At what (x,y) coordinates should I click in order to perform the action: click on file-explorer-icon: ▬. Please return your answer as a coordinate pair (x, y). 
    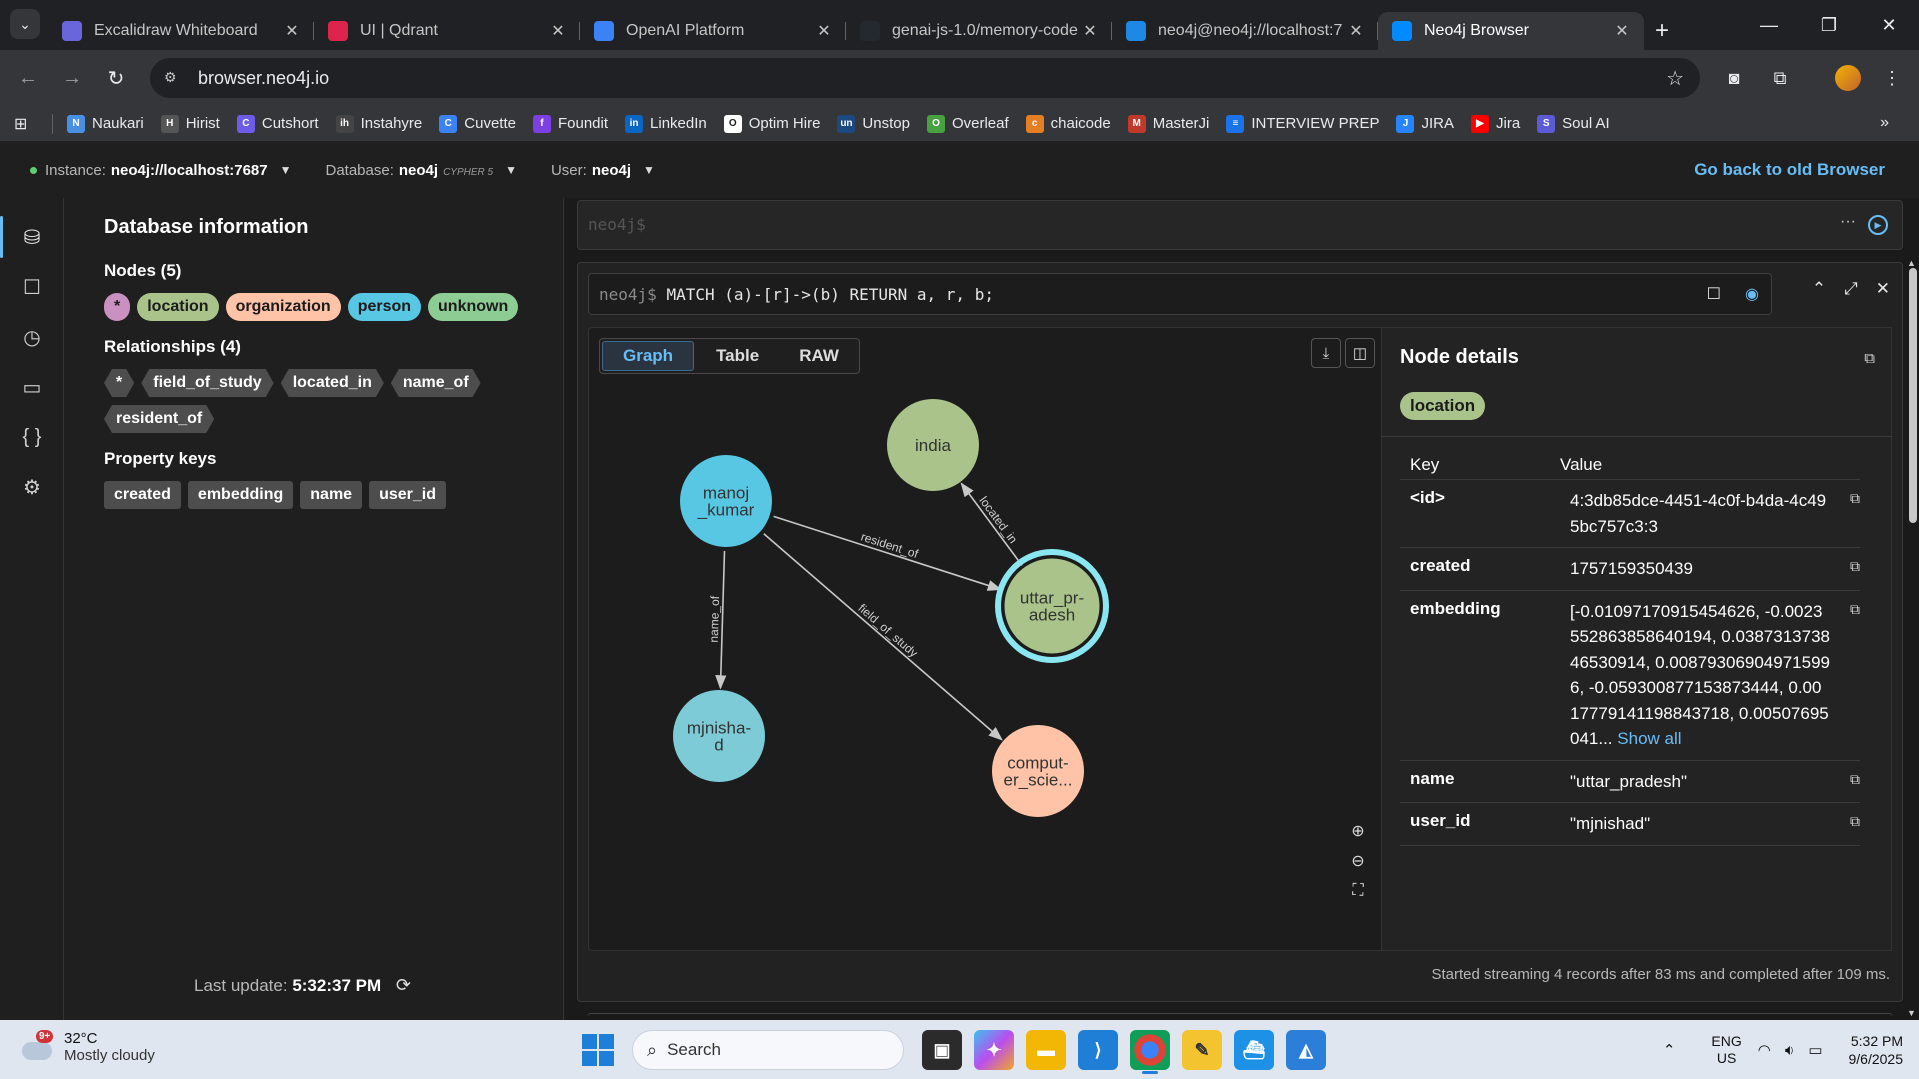
    Looking at the image, I should click on (1046, 1050).